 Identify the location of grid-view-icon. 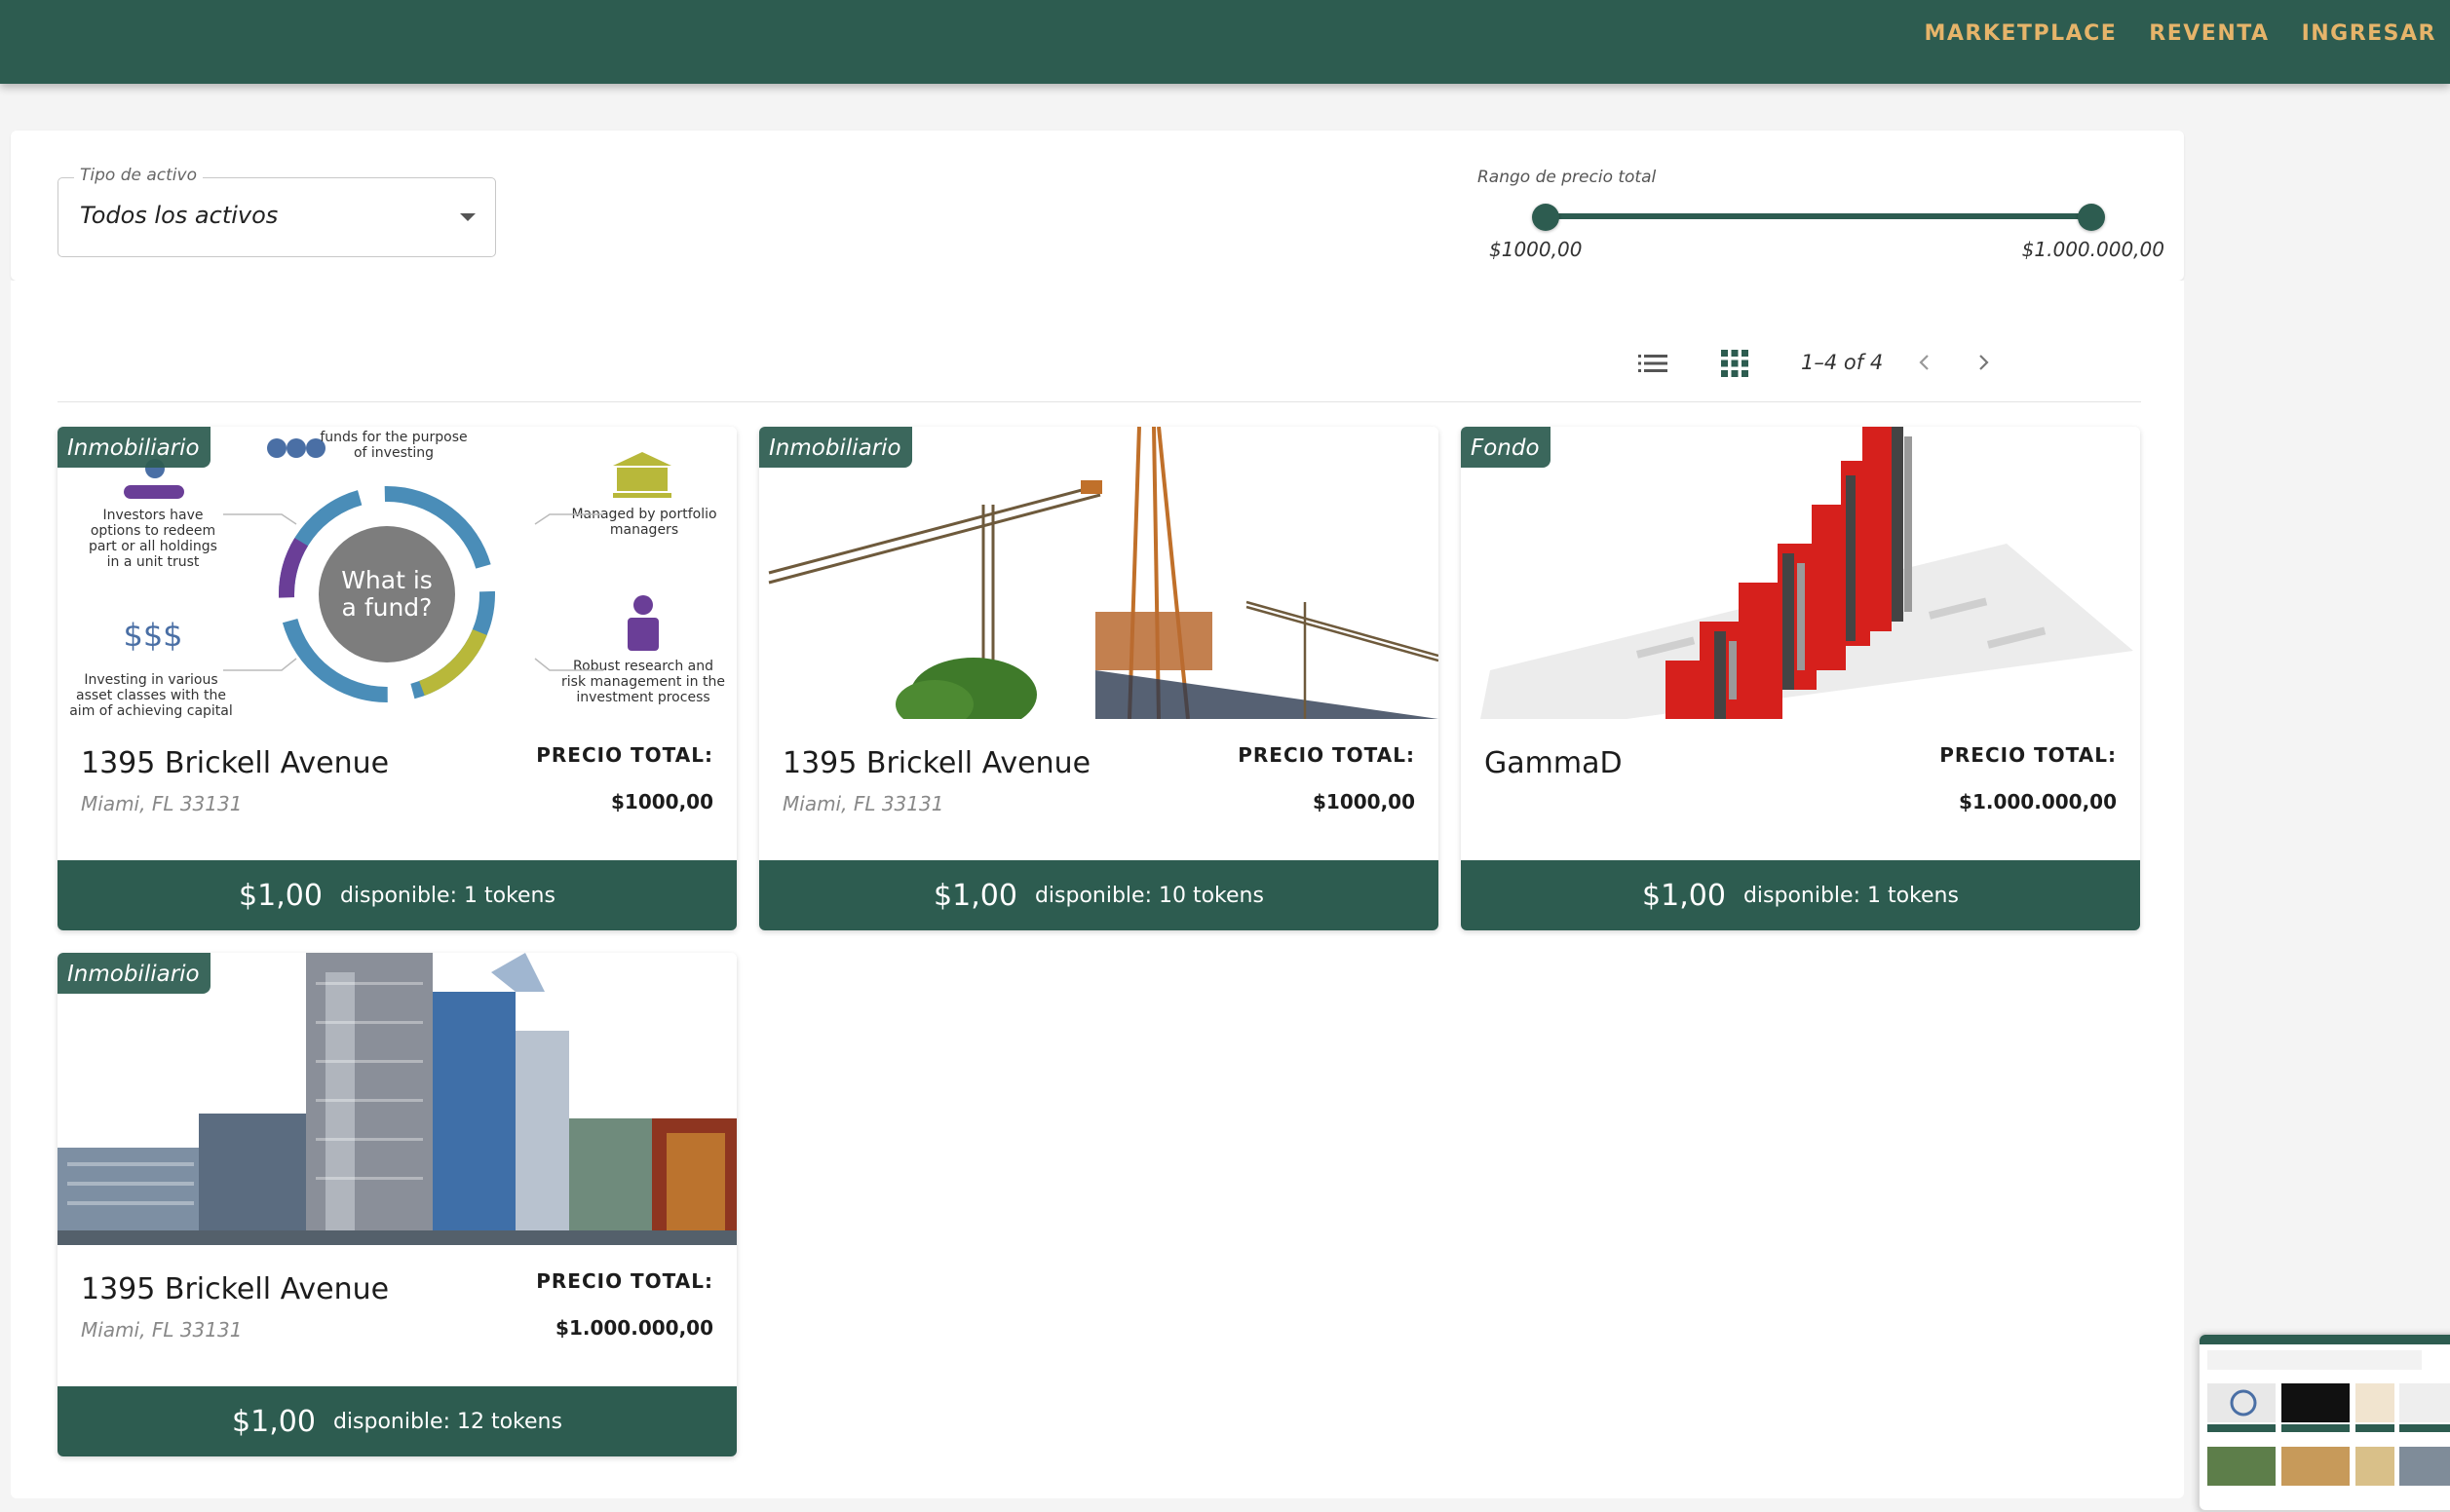
(1735, 363).